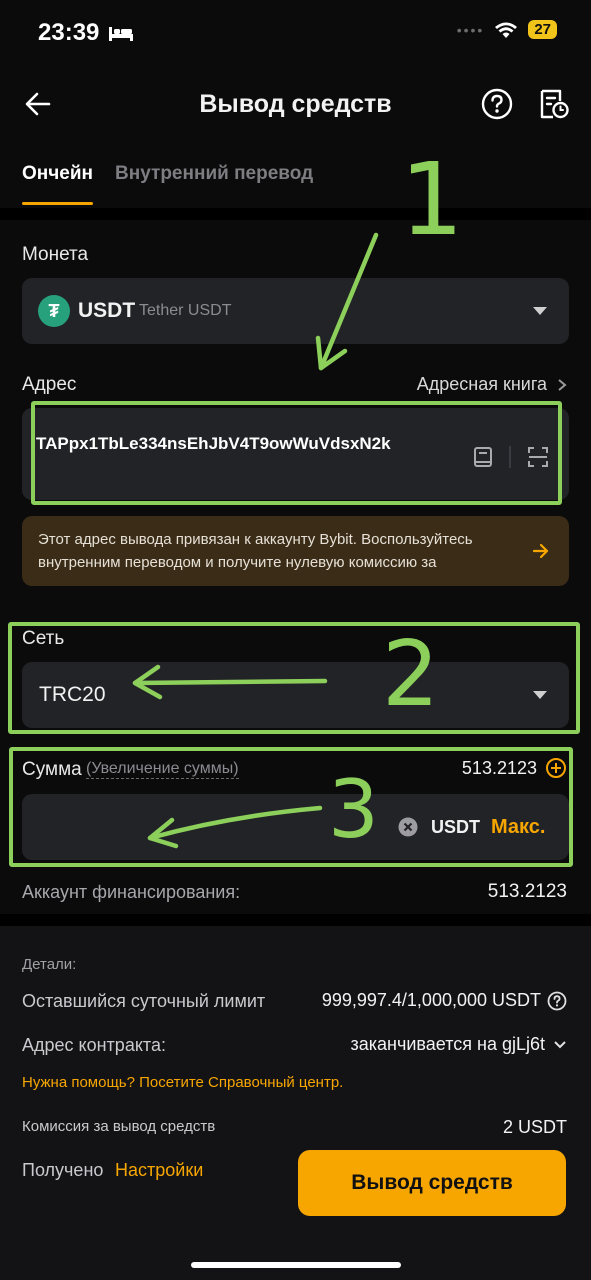 The image size is (591, 1280). Describe the element at coordinates (353, 809) in the screenshot. I see `annotation-number-3: 3` at that location.